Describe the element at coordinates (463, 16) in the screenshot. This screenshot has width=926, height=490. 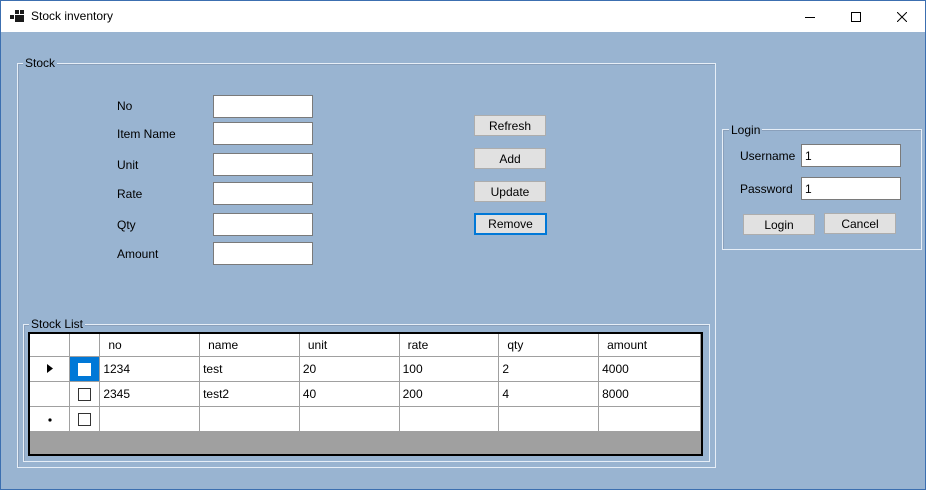
I see `title-bar: Stock inventory` at that location.